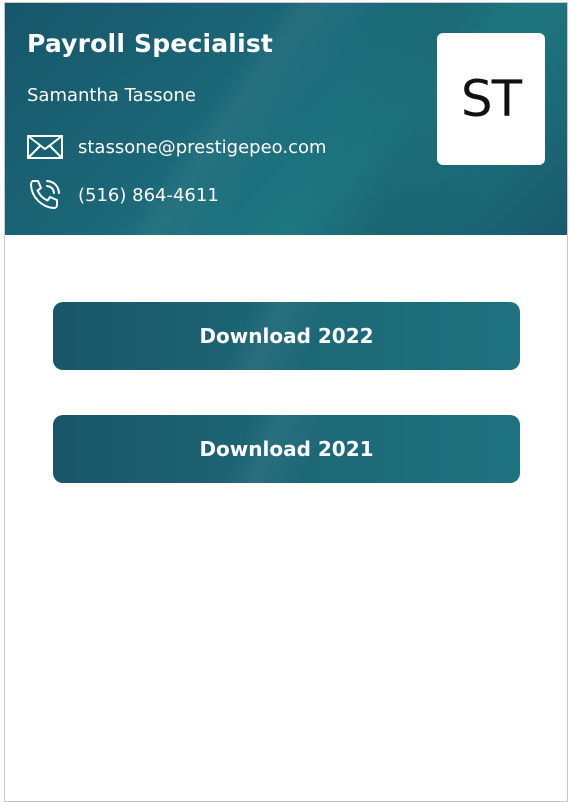 The height and width of the screenshot is (802, 569). What do you see at coordinates (286, 449) in the screenshot?
I see `download-2021-button: Download 2021` at bounding box center [286, 449].